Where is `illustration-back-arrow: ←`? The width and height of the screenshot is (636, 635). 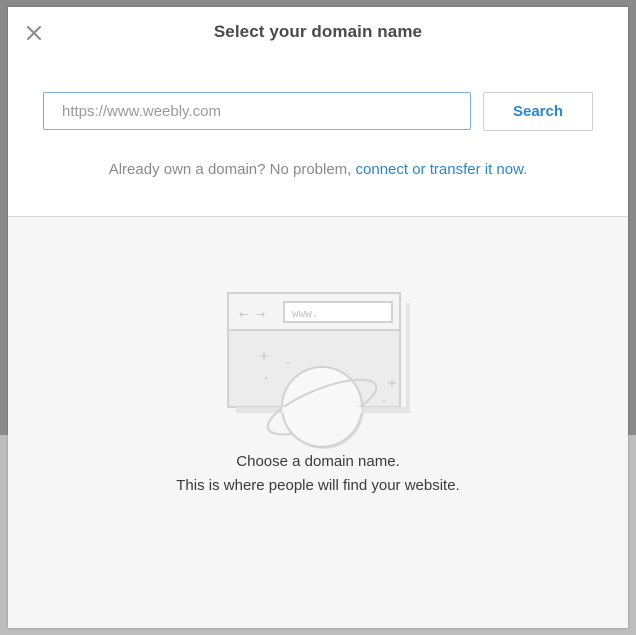
illustration-back-arrow: ← is located at coordinates (243, 314).